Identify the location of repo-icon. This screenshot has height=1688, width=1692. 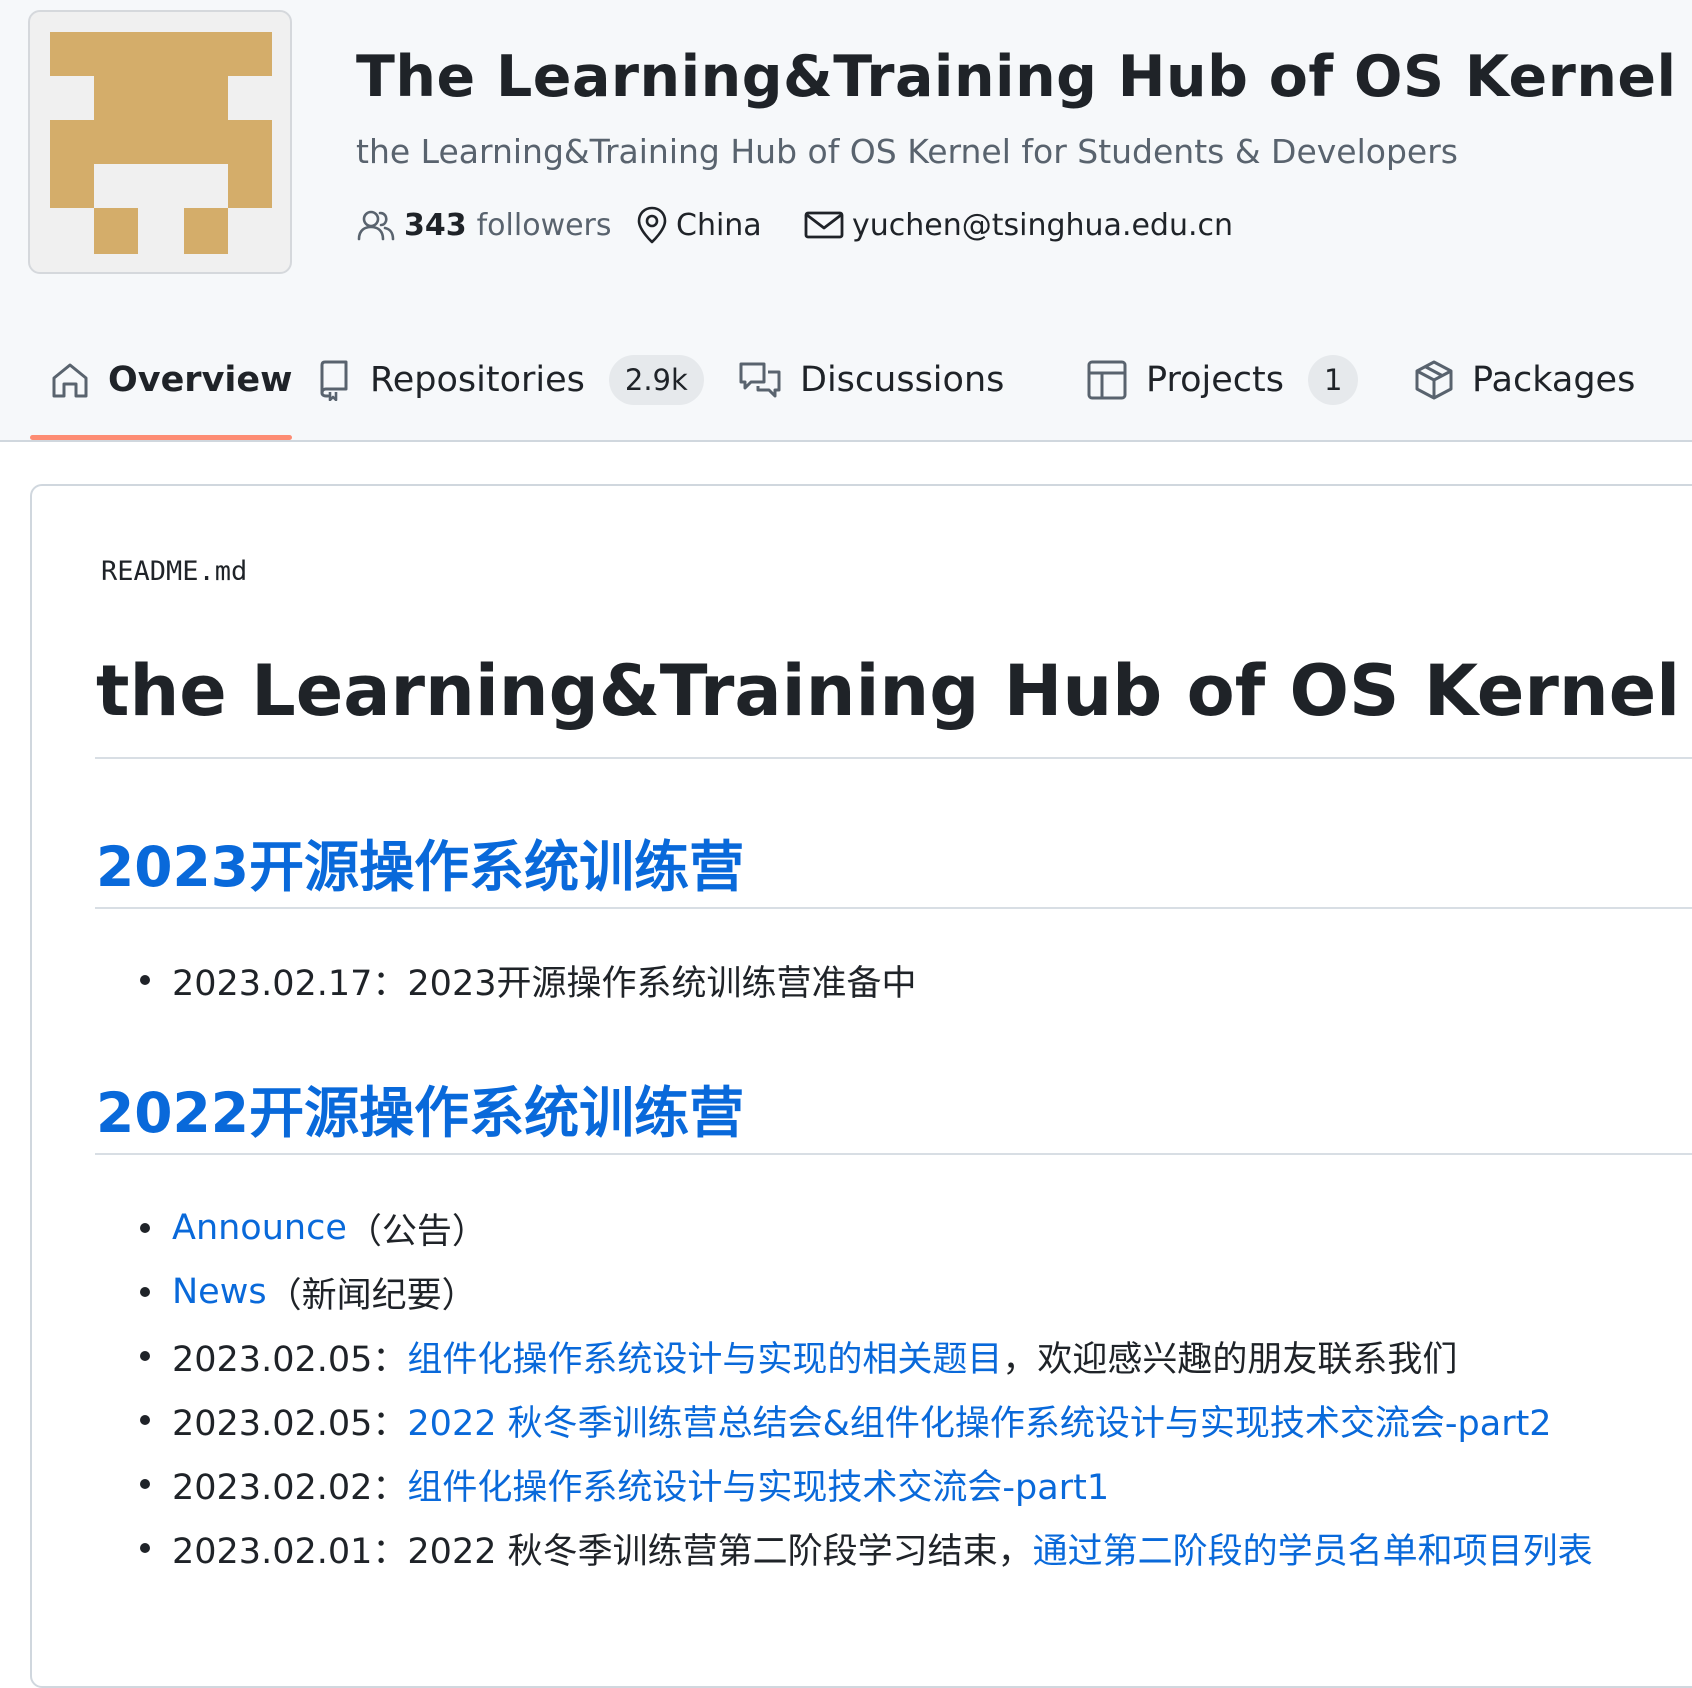
(334, 380).